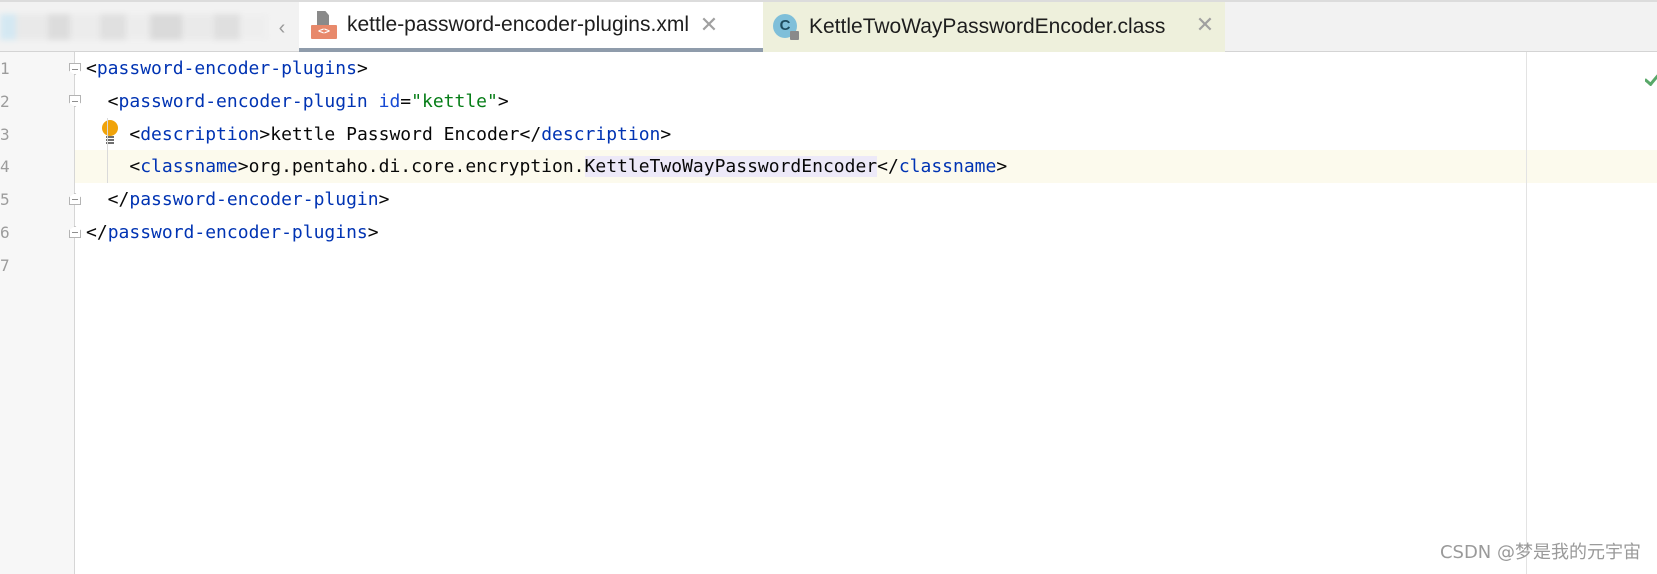 The height and width of the screenshot is (574, 1657). I want to click on code-line: <password-encoder-plugins>, so click(227, 68).